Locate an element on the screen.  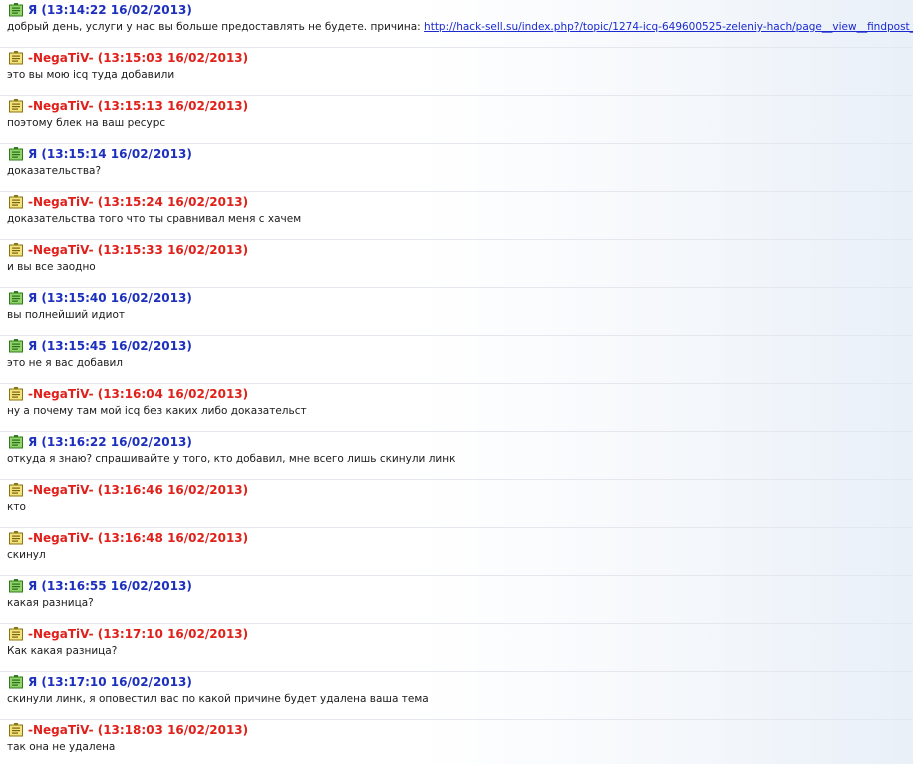
message-header: -NegaTiV- (13:15:13 16/02/2013) is located at coordinates (128, 106).